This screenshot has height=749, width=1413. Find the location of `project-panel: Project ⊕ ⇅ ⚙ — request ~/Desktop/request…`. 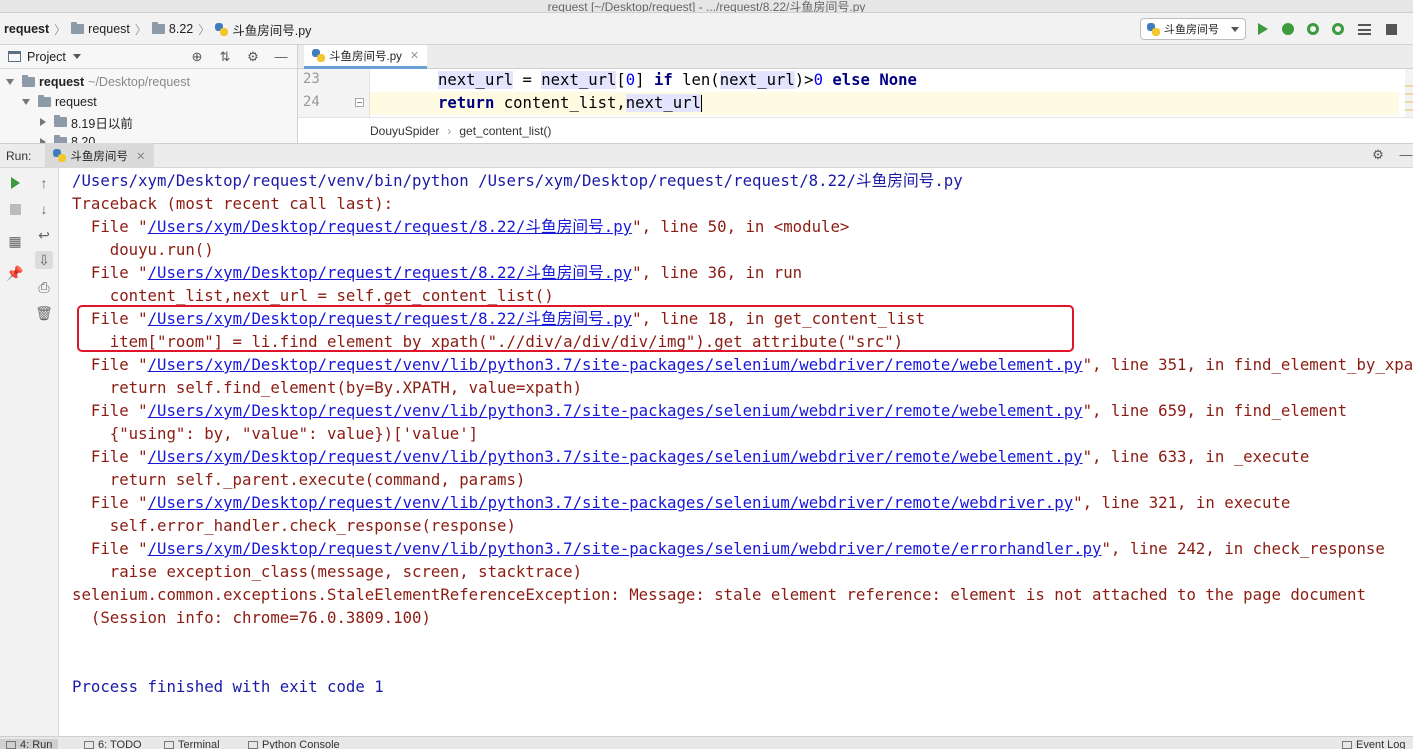

project-panel: Project ⊕ ⇅ ⚙ — request ~/Desktop/request… is located at coordinates (149, 94).